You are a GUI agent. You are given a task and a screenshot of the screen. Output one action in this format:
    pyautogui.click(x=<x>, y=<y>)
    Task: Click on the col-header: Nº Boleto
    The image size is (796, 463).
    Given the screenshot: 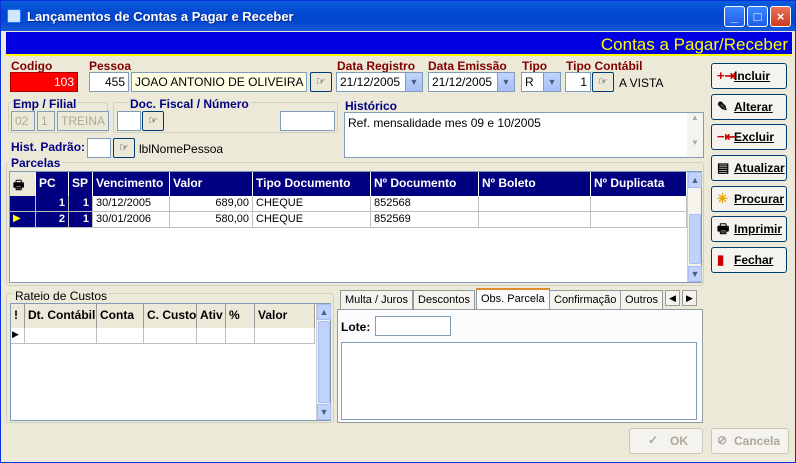 What is the action you would take?
    pyautogui.click(x=535, y=184)
    